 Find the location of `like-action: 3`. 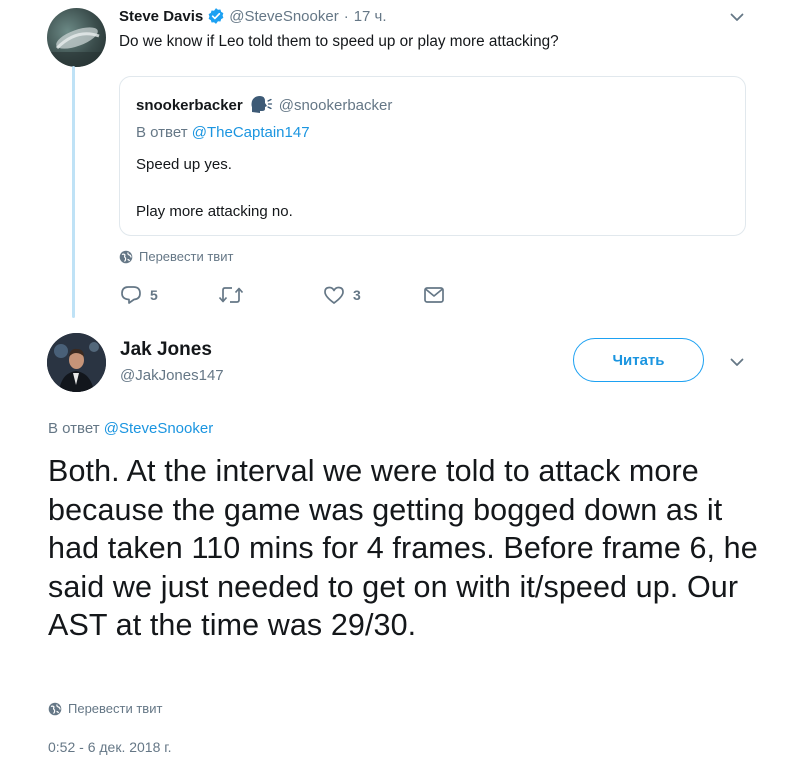

like-action: 3 is located at coordinates (342, 295).